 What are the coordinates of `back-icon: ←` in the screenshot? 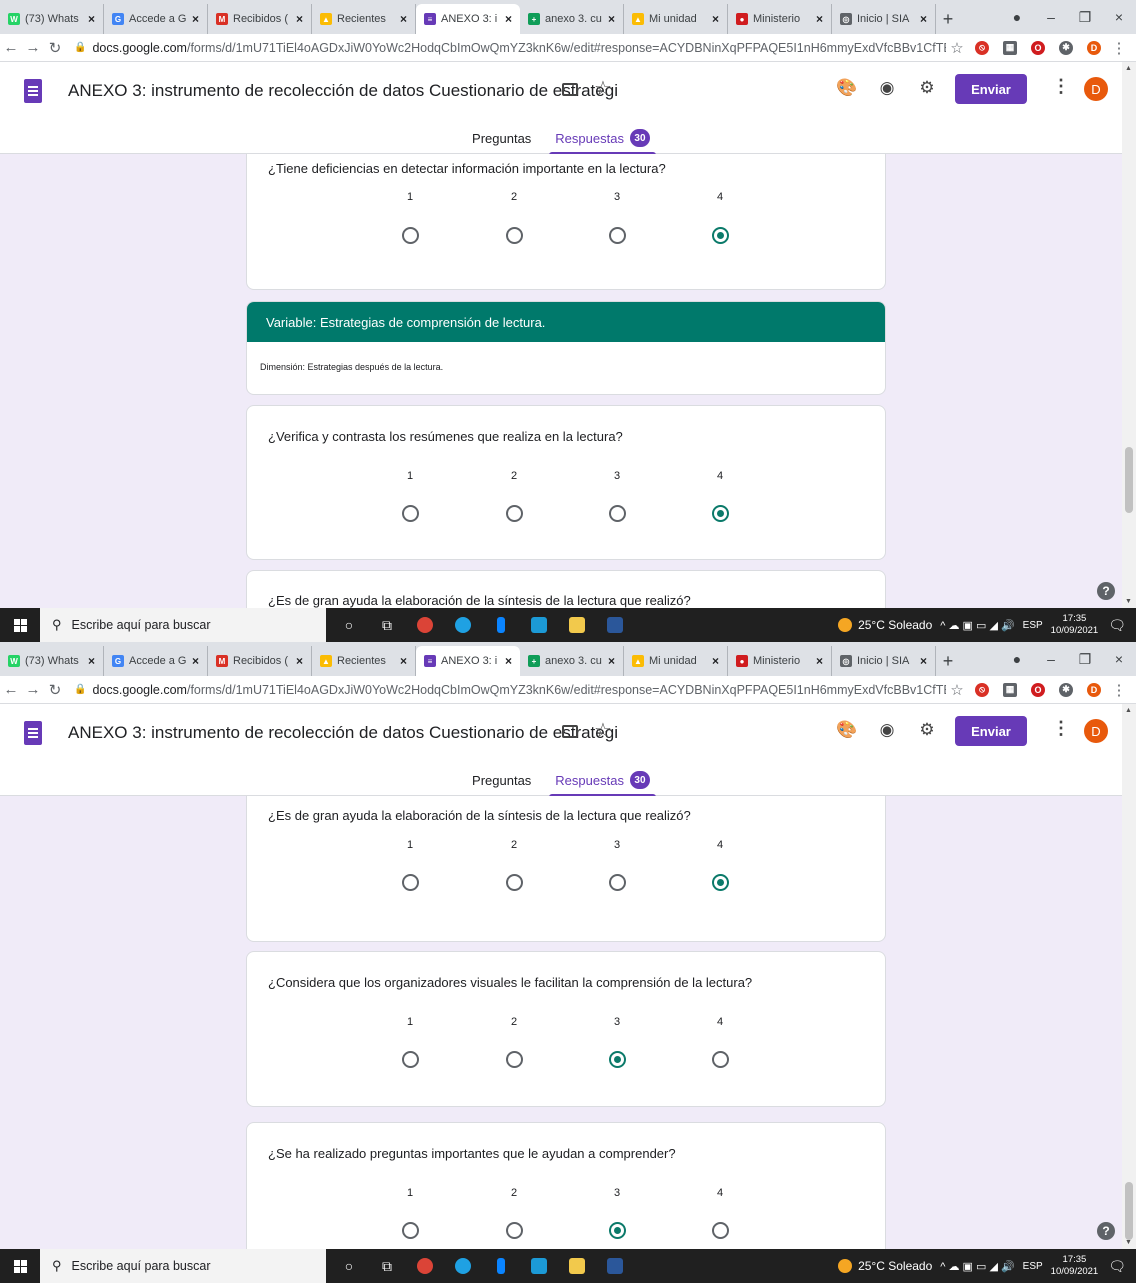 It's located at (11, 689).